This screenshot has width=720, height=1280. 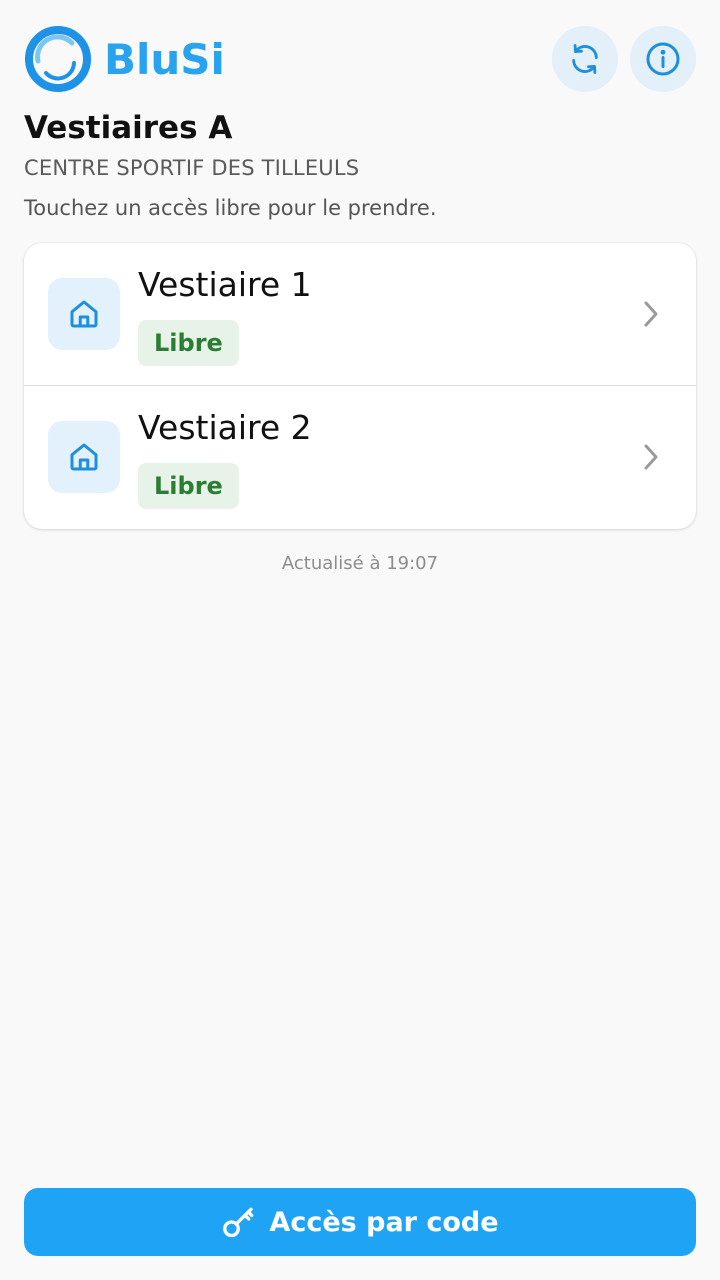 I want to click on app-name: BluSi, so click(x=164, y=59).